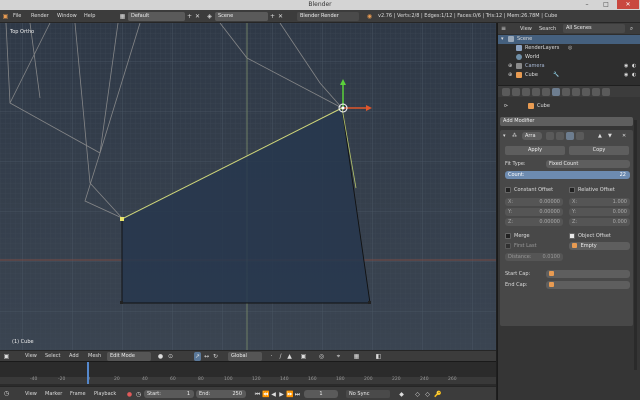  Describe the element at coordinates (122, 219) in the screenshot. I see `selected-vertex-left` at that location.